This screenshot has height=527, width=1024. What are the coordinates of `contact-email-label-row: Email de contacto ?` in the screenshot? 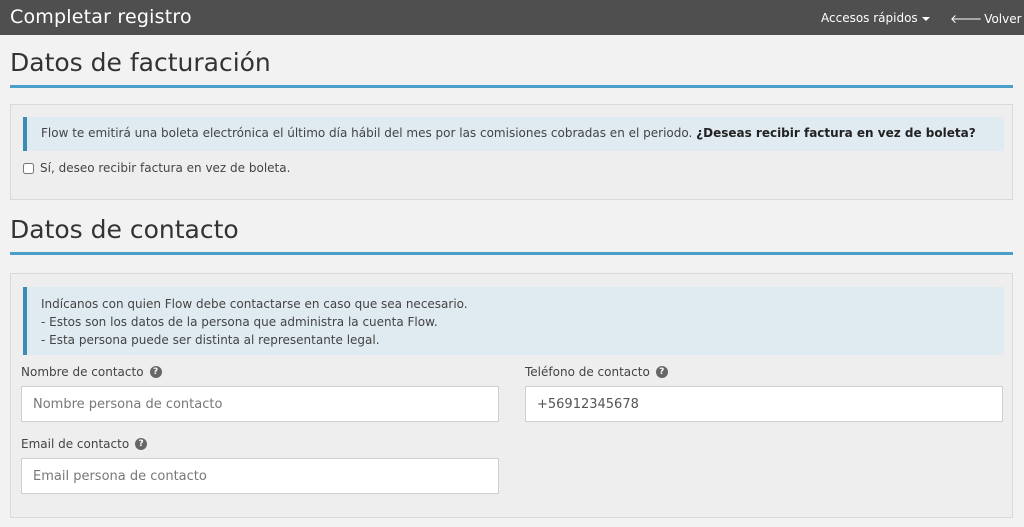 It's located at (84, 444).